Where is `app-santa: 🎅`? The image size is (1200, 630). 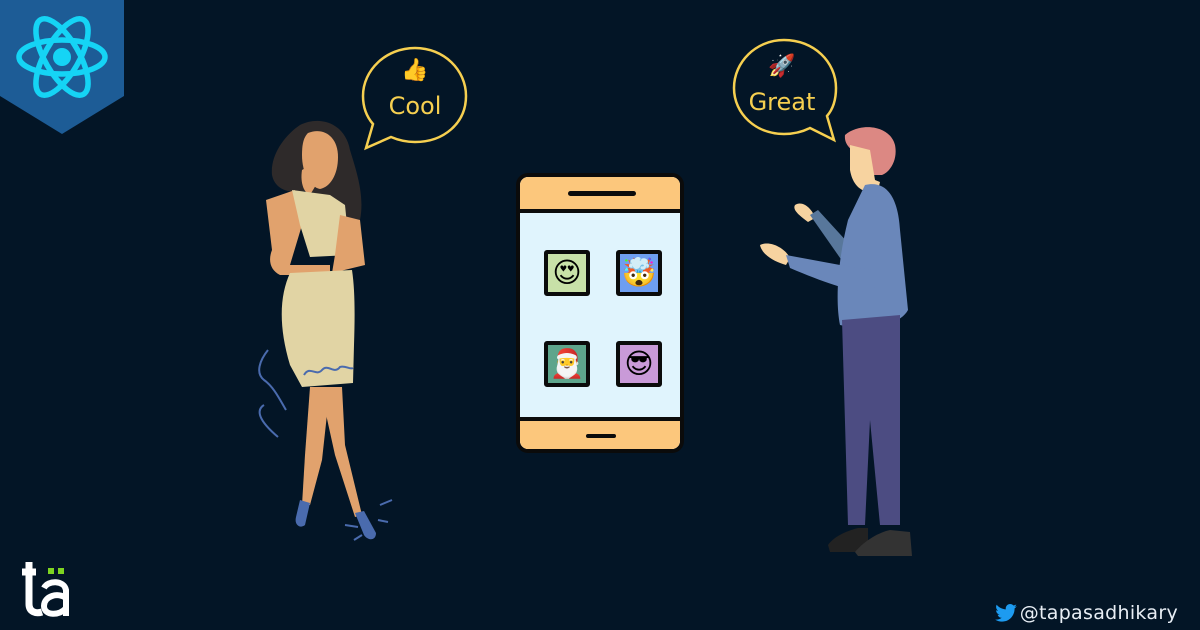
app-santa: 🎅 is located at coordinates (567, 364).